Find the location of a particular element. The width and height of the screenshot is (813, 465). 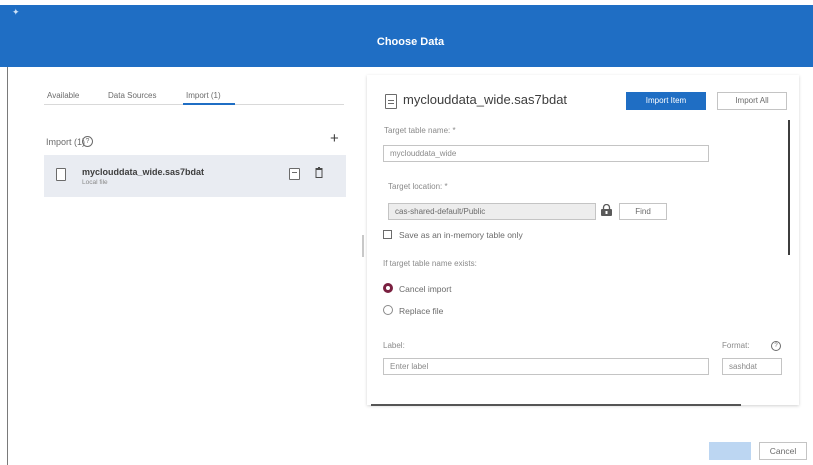

tab-available: Available is located at coordinates (63, 95).